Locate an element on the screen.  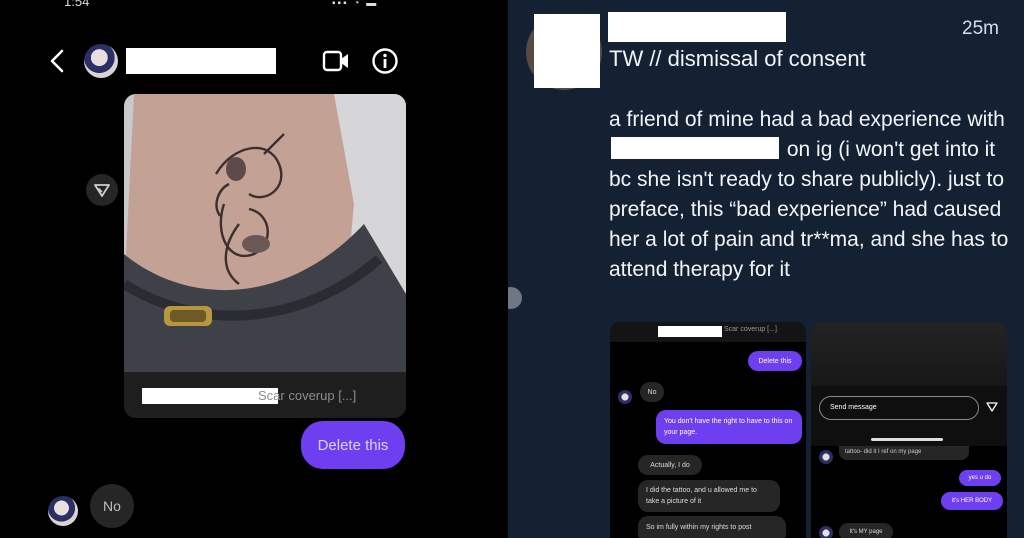
author-name-redaction is located at coordinates (697, 27).